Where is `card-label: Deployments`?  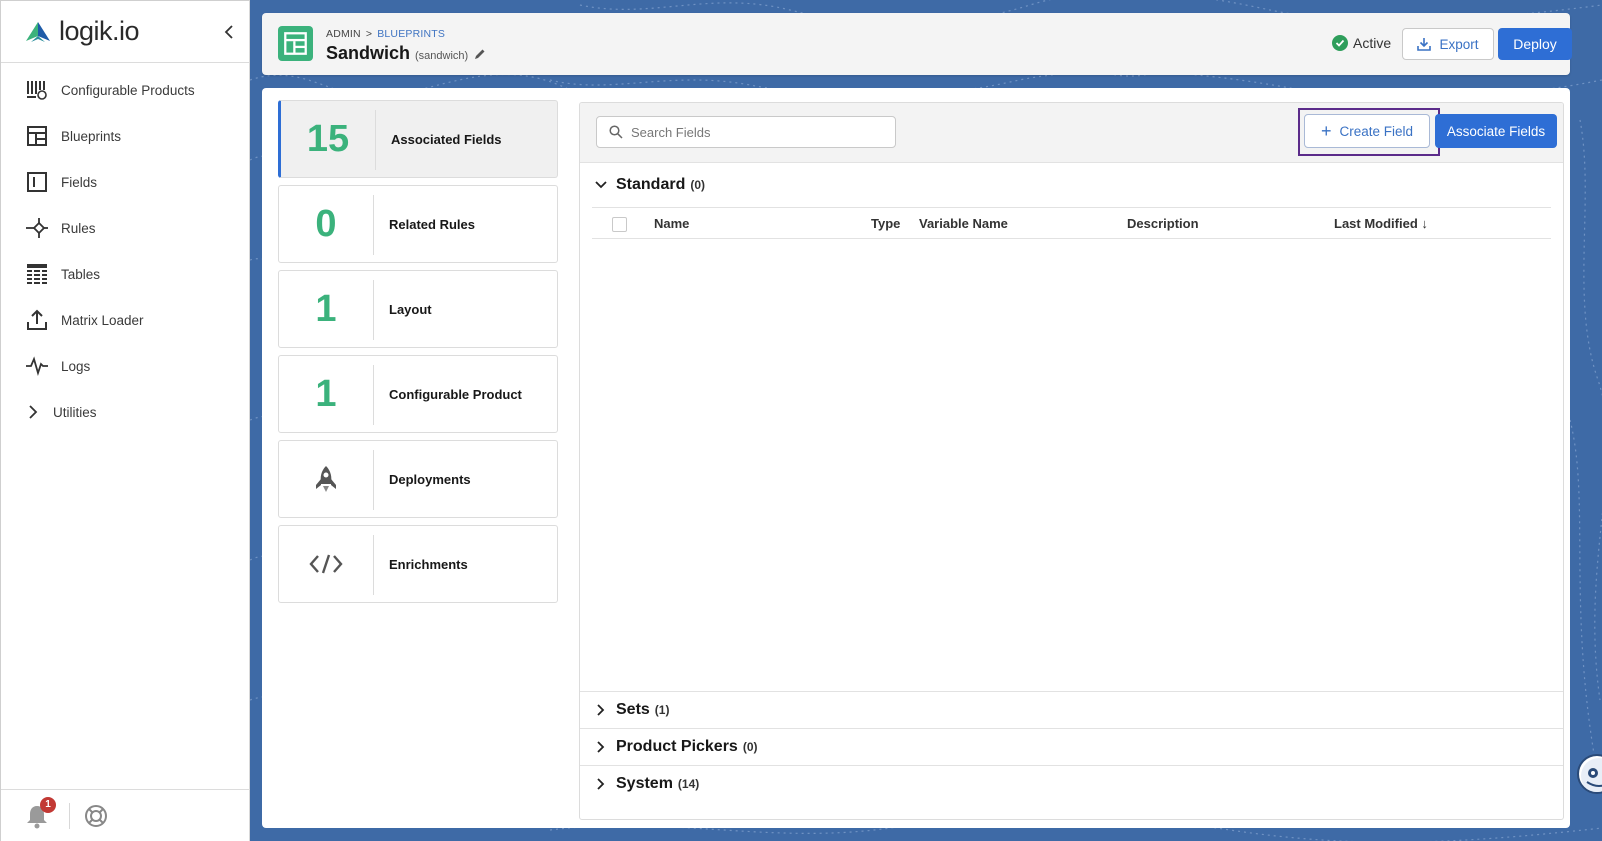 card-label: Deployments is located at coordinates (430, 479).